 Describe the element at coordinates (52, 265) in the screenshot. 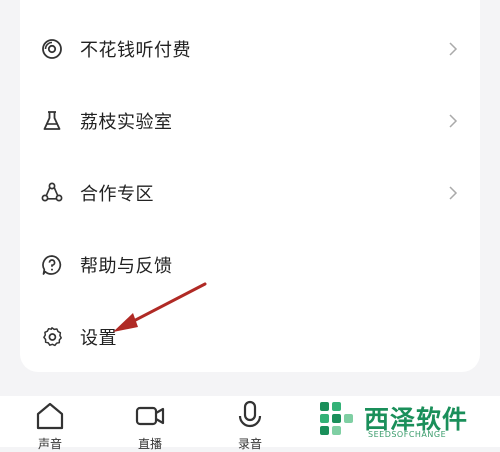

I see `help-icon` at that location.